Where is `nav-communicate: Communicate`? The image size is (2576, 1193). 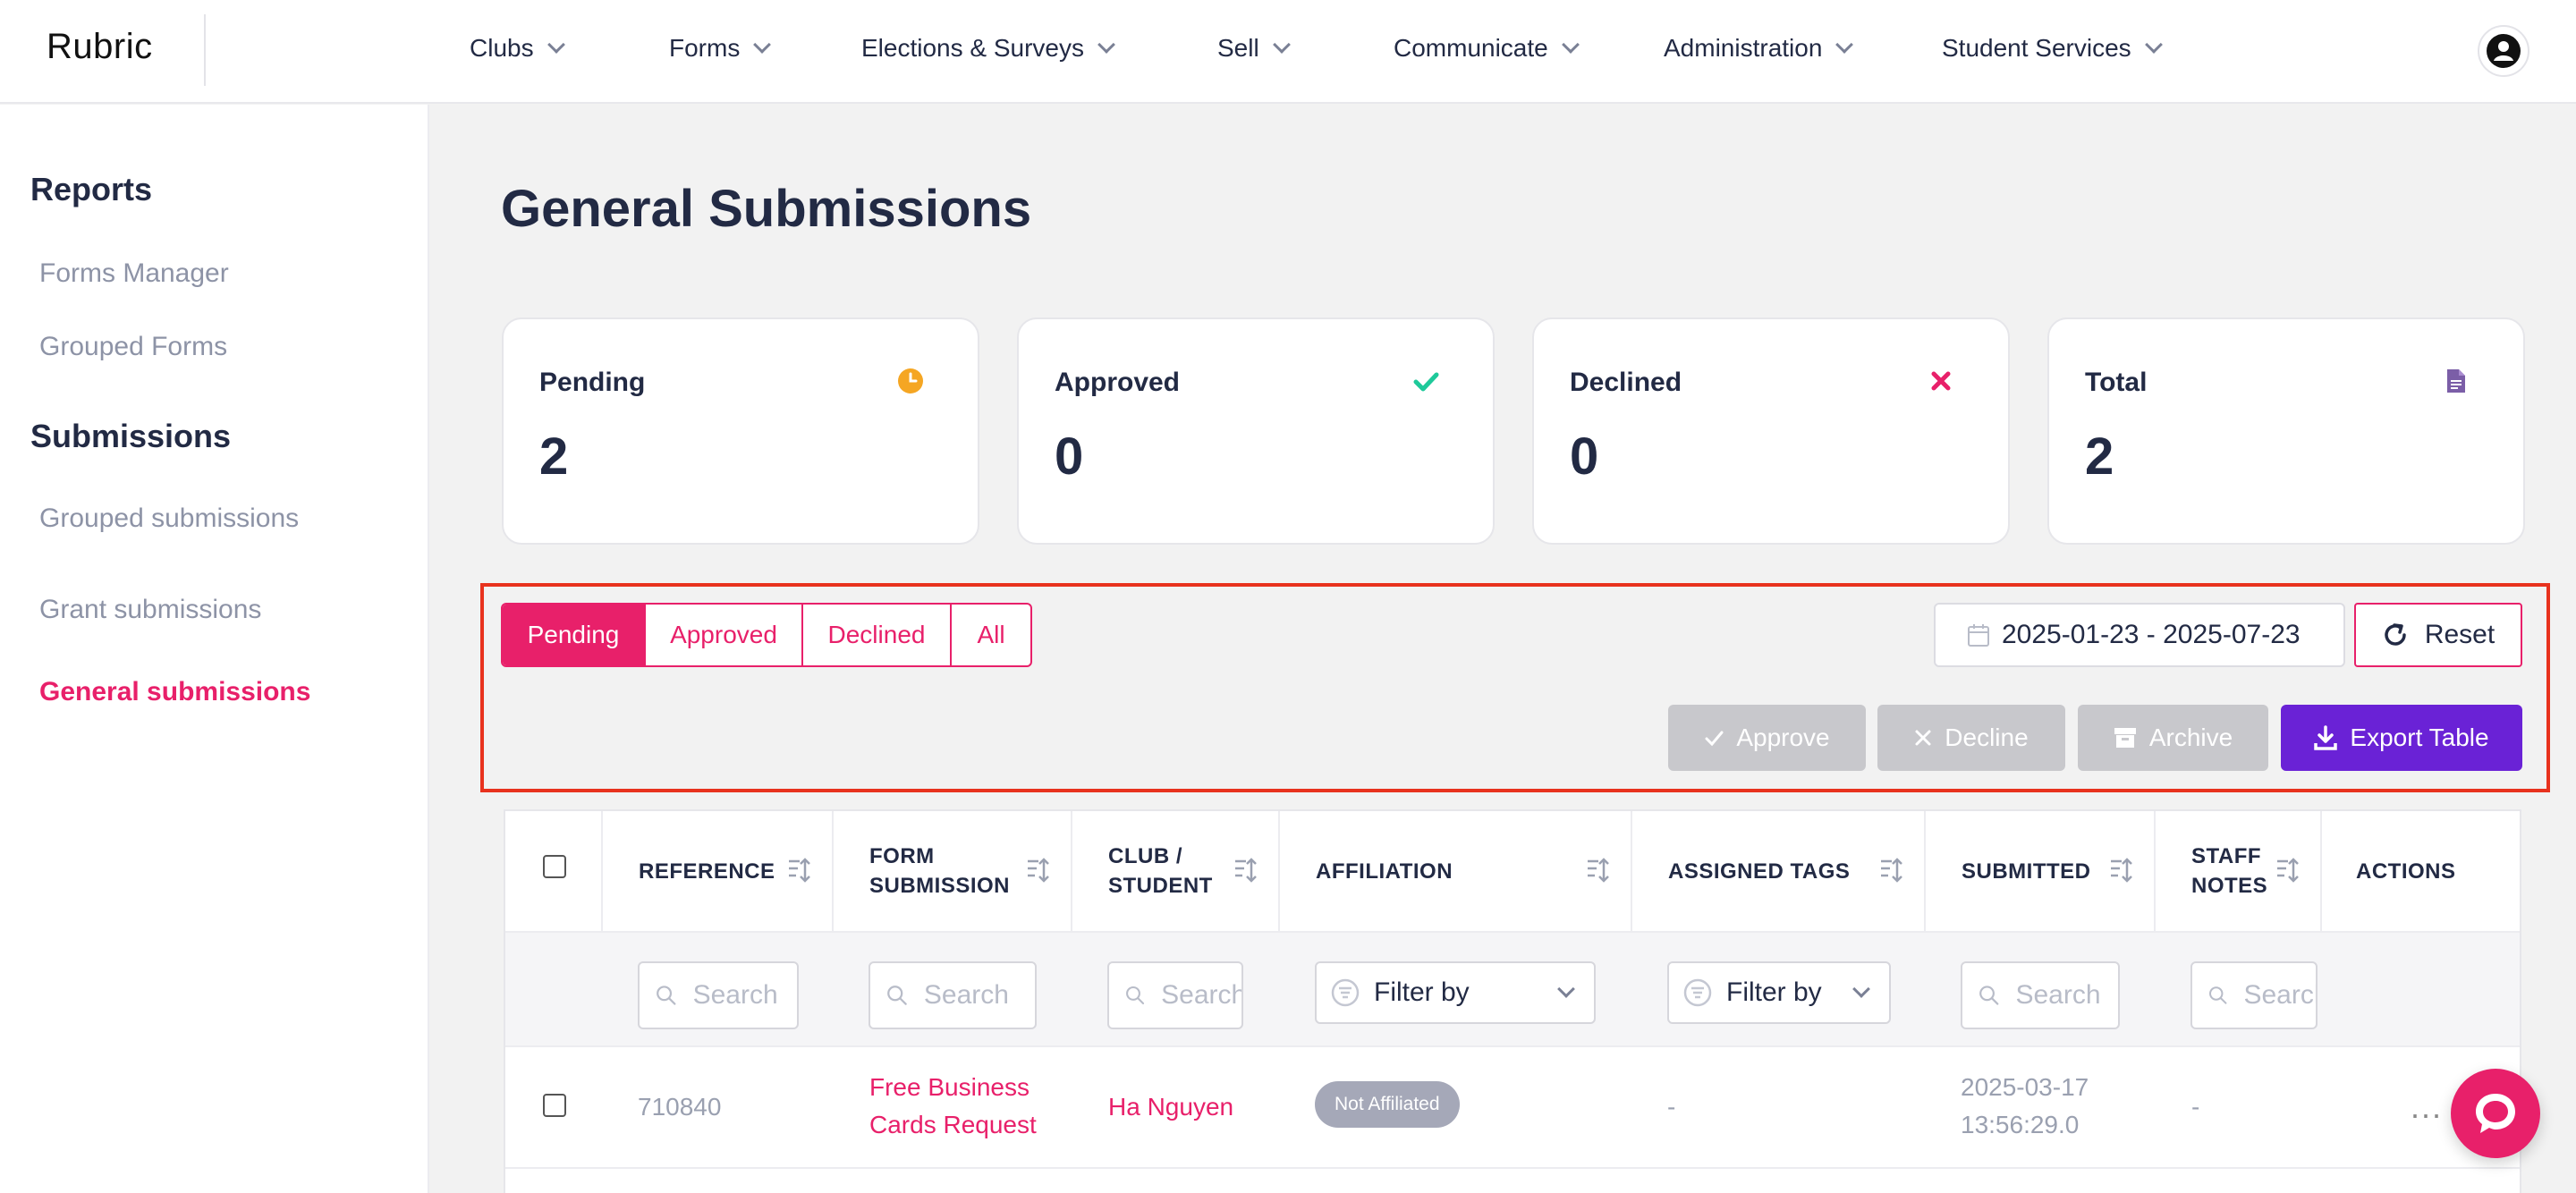
nav-communicate: Communicate is located at coordinates (1487, 49).